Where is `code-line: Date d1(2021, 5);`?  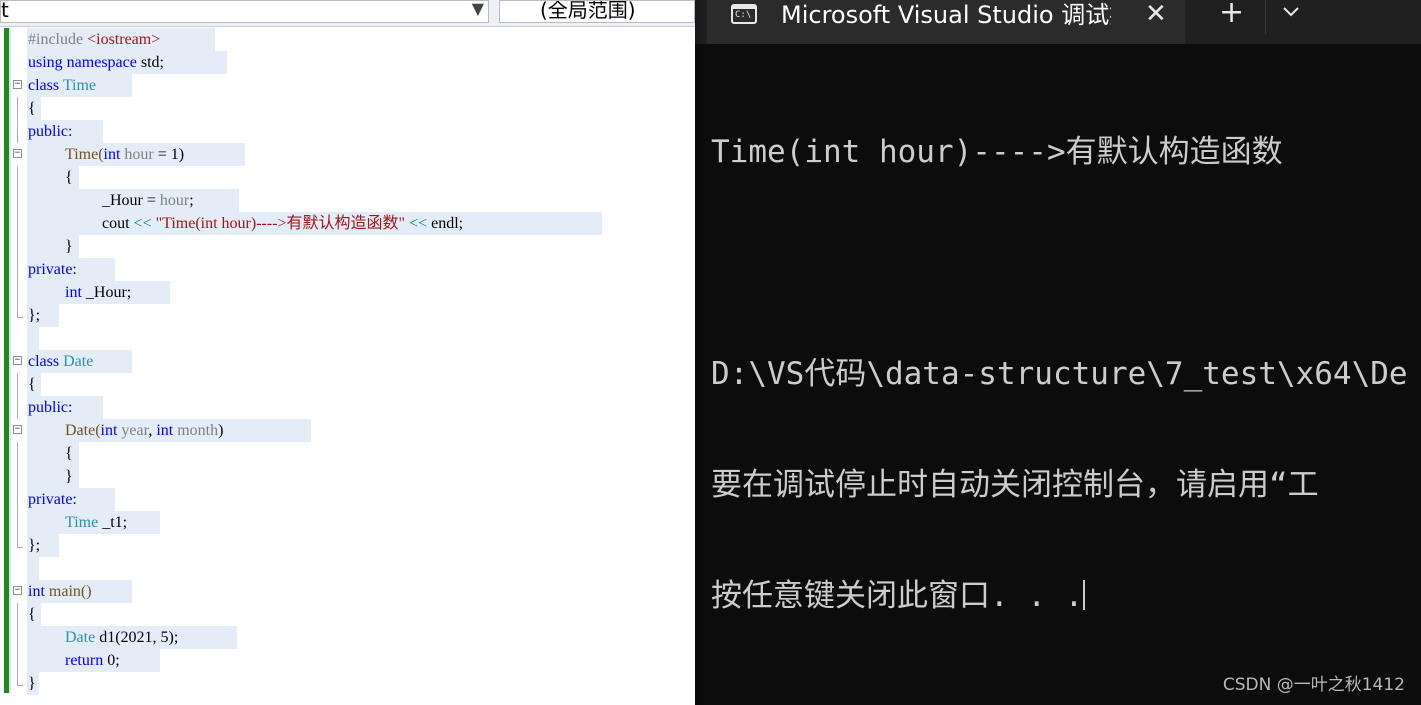
code-line: Date d1(2021, 5); is located at coordinates (347, 637).